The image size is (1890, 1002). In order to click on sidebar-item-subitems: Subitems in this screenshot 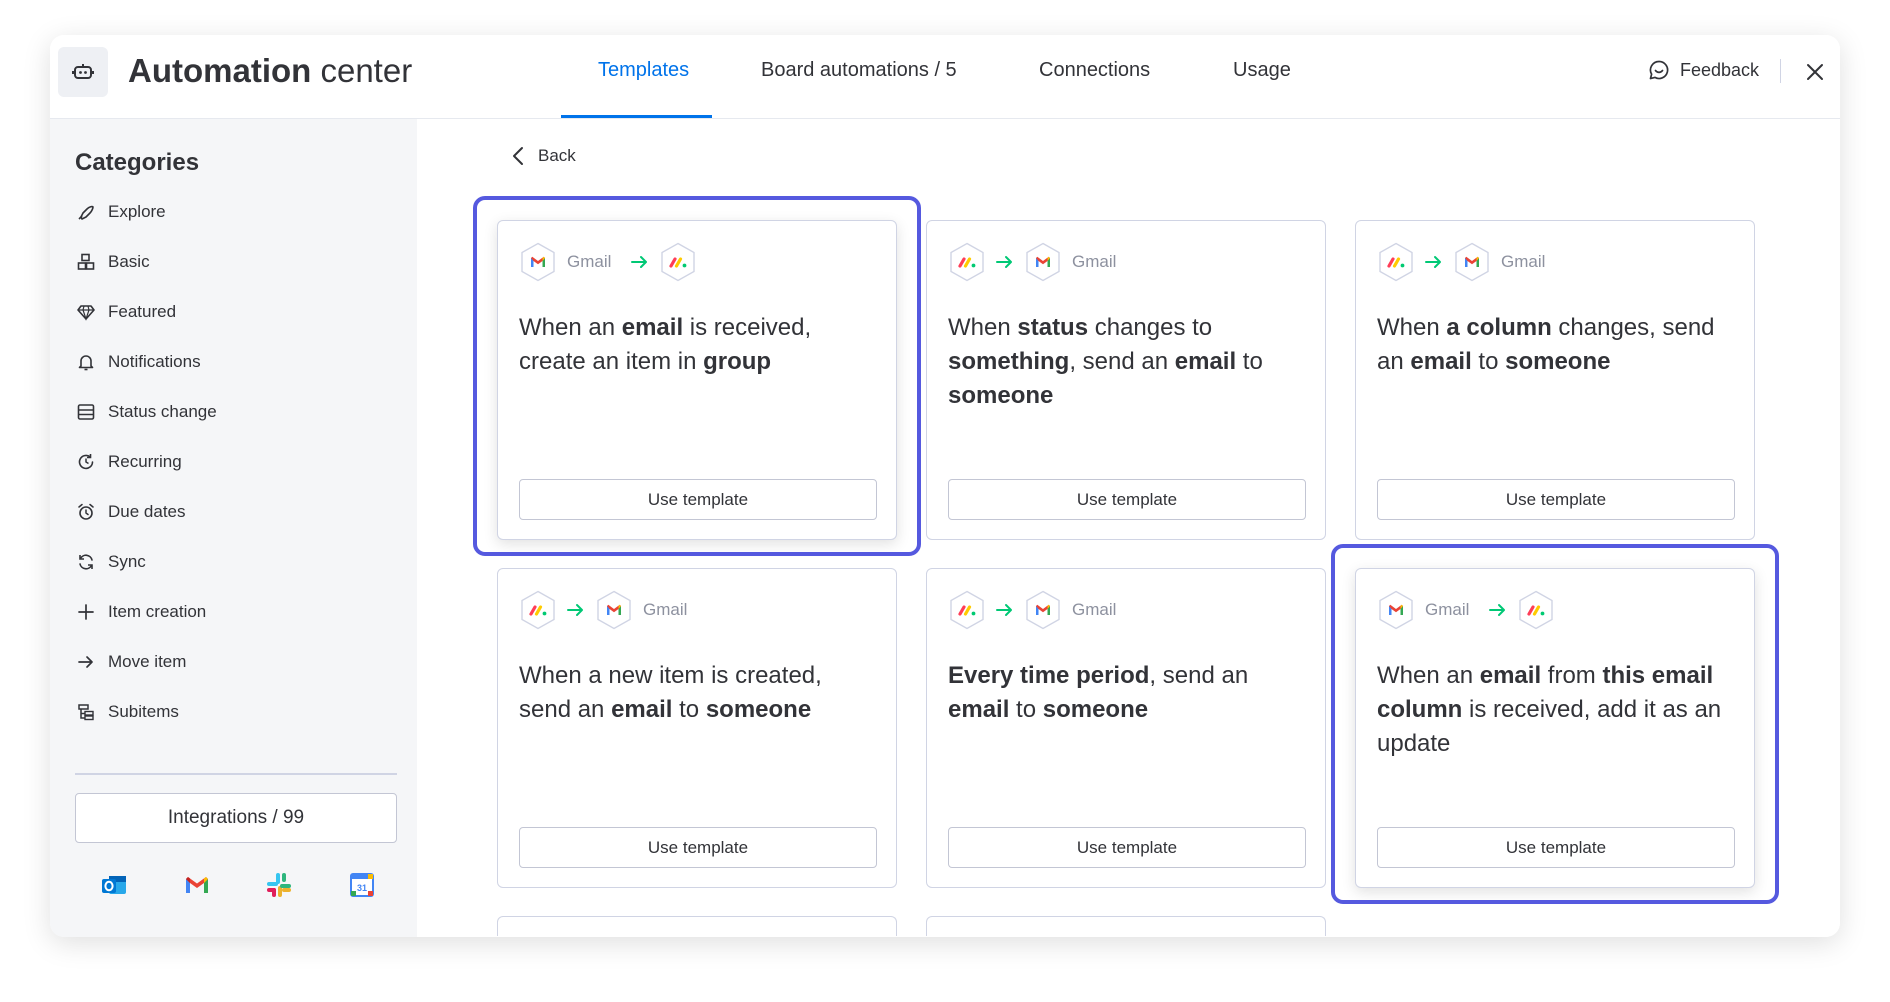, I will do `click(127, 712)`.